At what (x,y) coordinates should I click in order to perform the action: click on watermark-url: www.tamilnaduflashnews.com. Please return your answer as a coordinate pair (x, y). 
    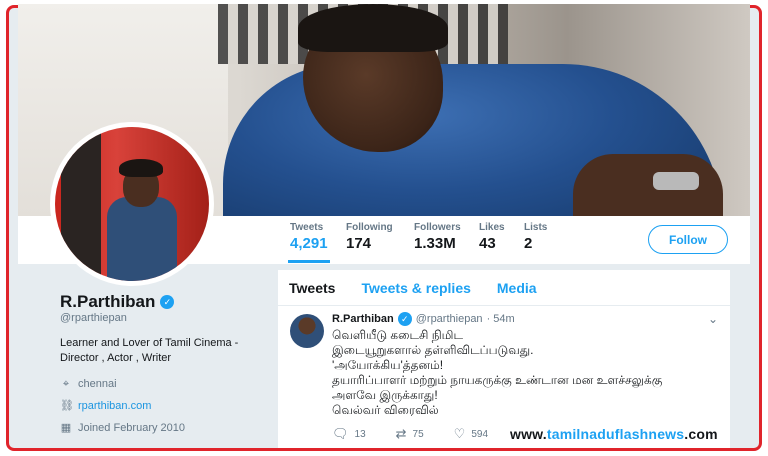
    Looking at the image, I should click on (614, 434).